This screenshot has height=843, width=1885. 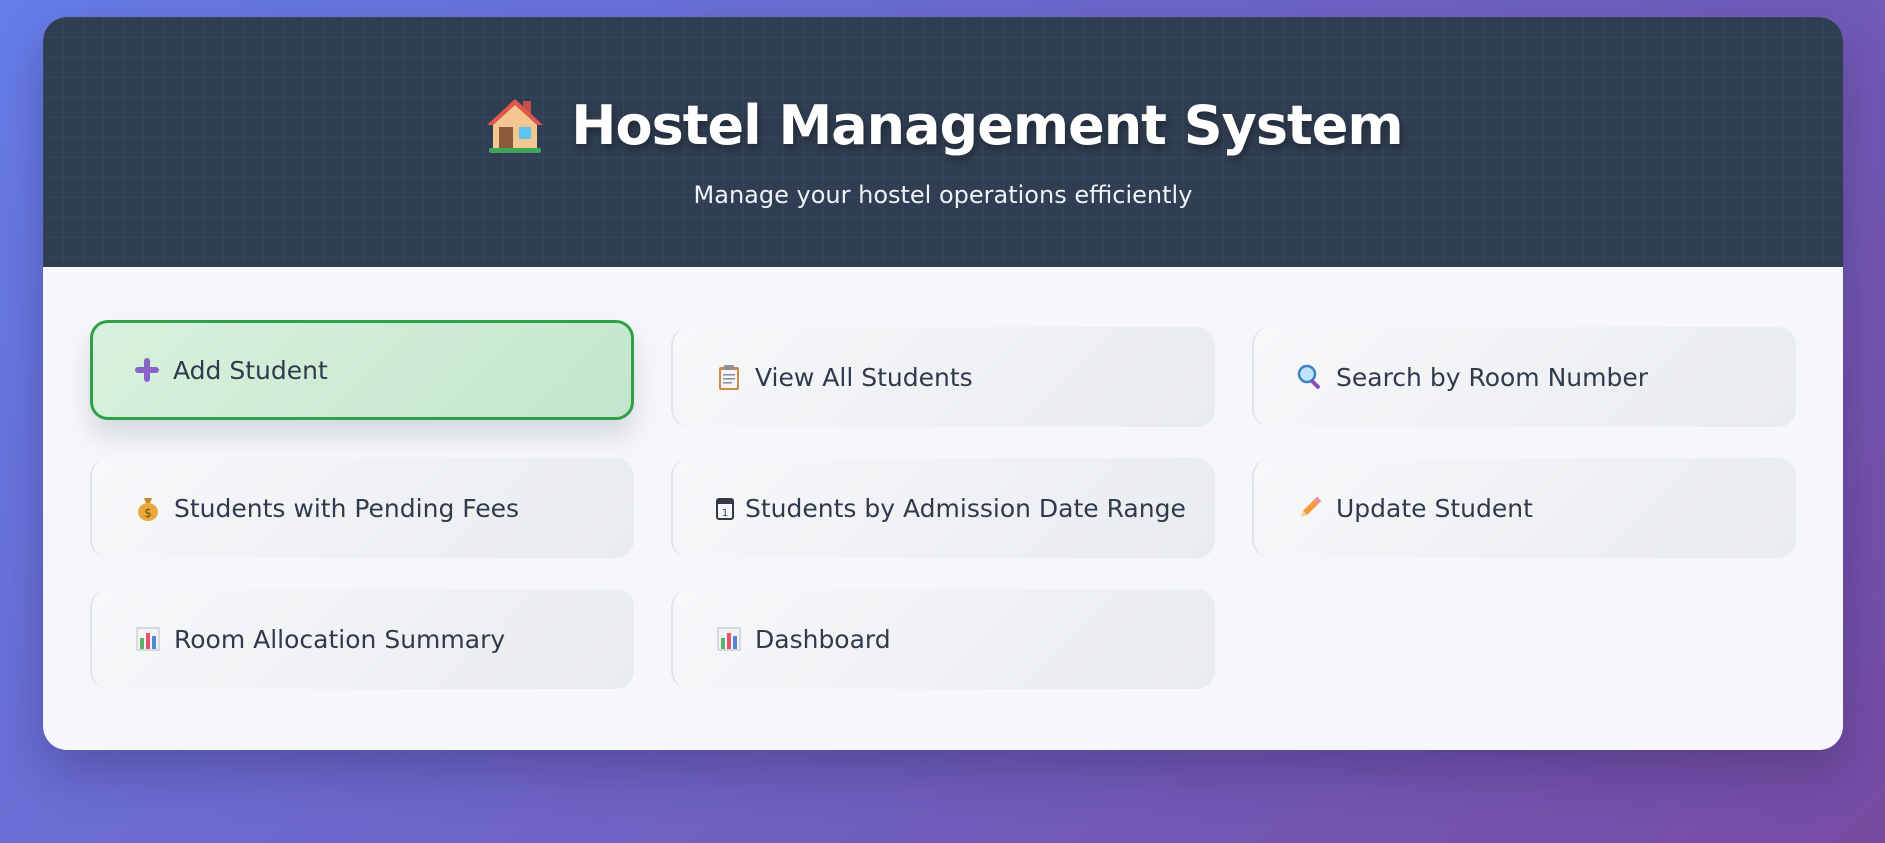 I want to click on room-allocation-summary-button: Room Allocation Summary, so click(x=362, y=639).